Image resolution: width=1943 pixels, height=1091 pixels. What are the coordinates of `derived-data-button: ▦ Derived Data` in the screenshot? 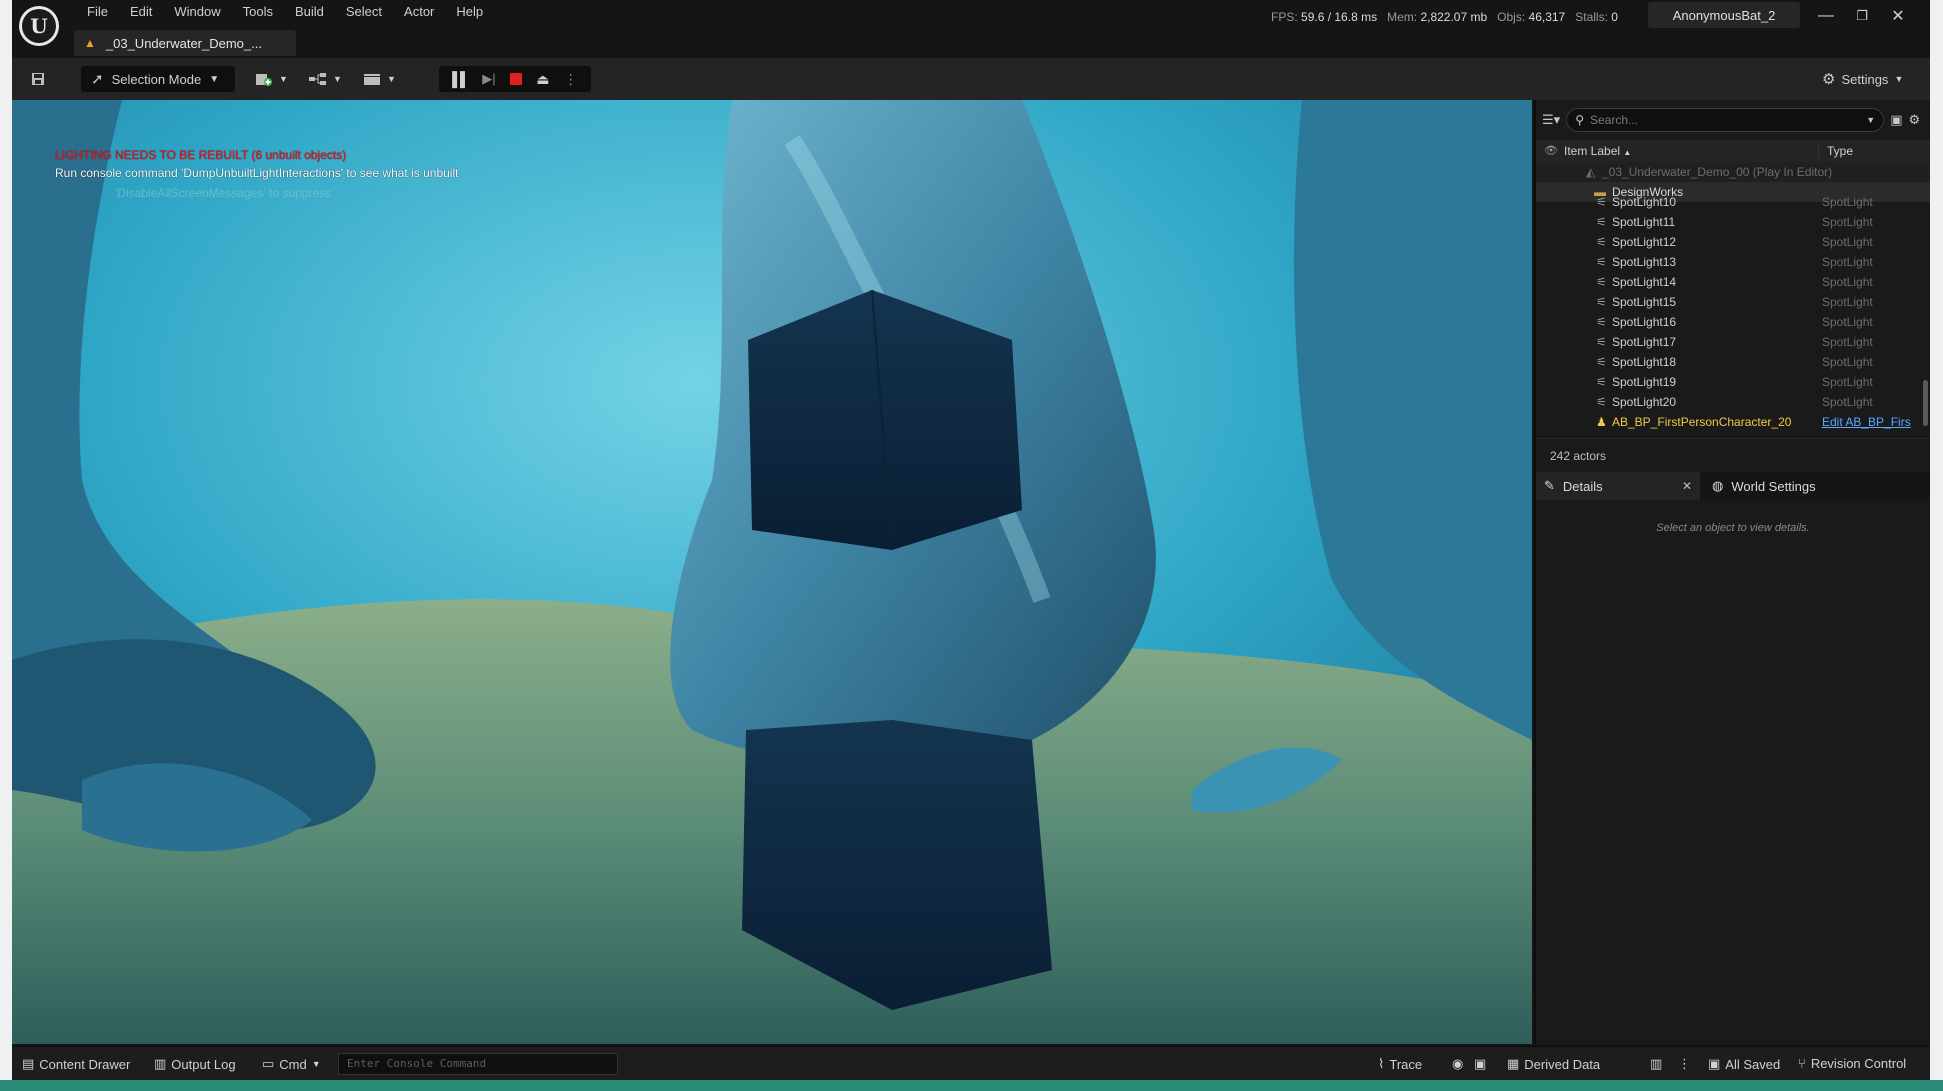 It's located at (1553, 1064).